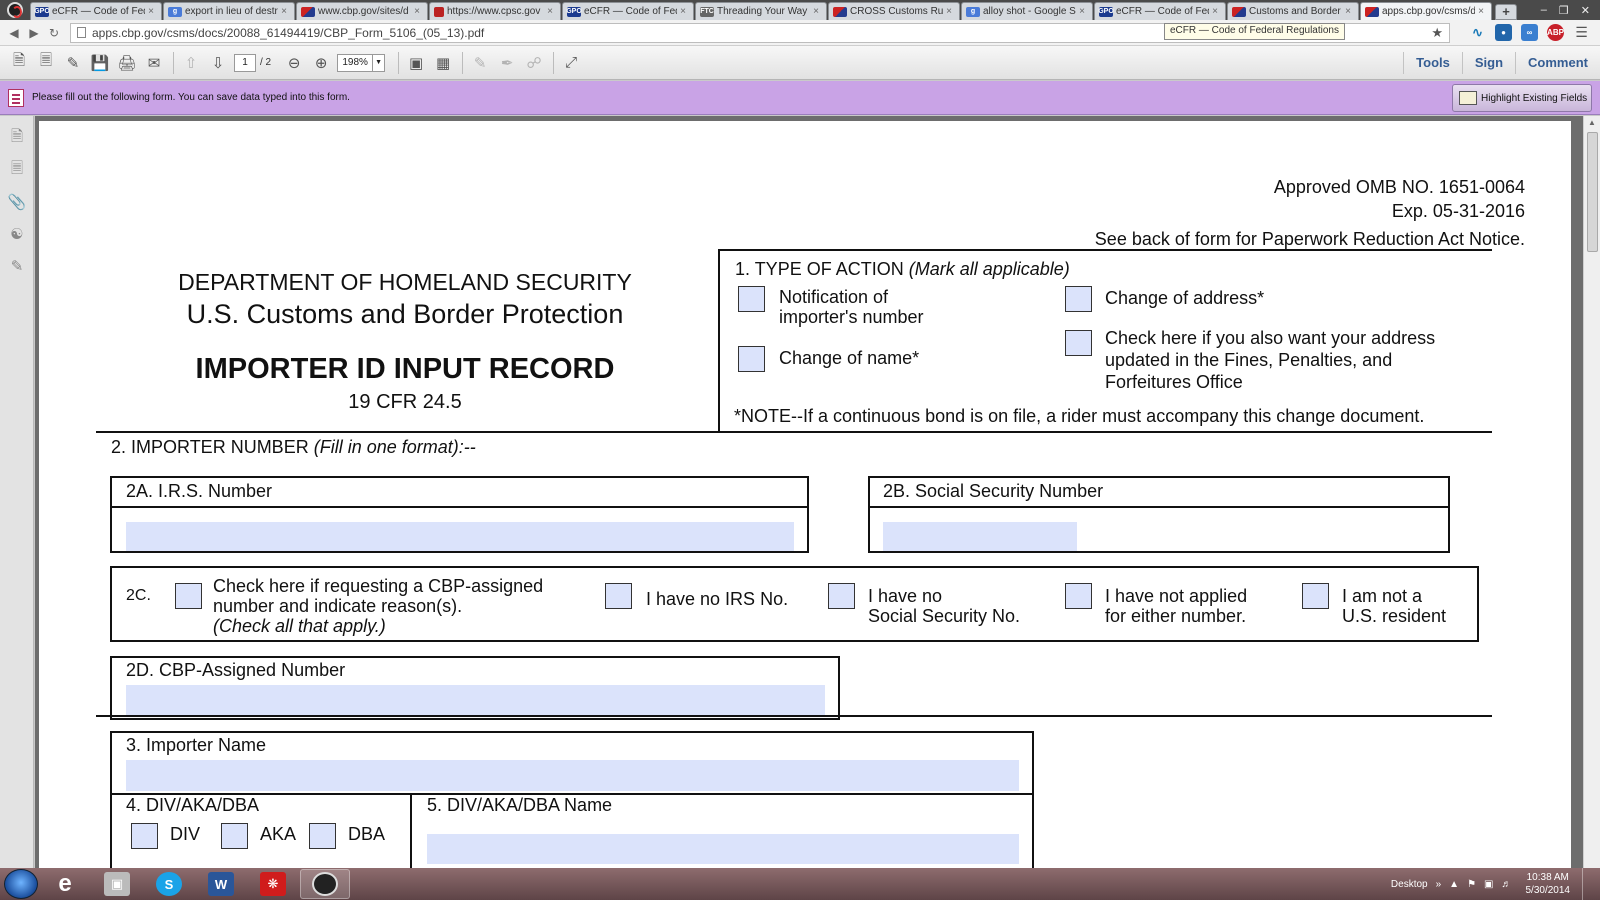 This screenshot has height=900, width=1600. I want to click on taskbar-skype: S, so click(169, 884).